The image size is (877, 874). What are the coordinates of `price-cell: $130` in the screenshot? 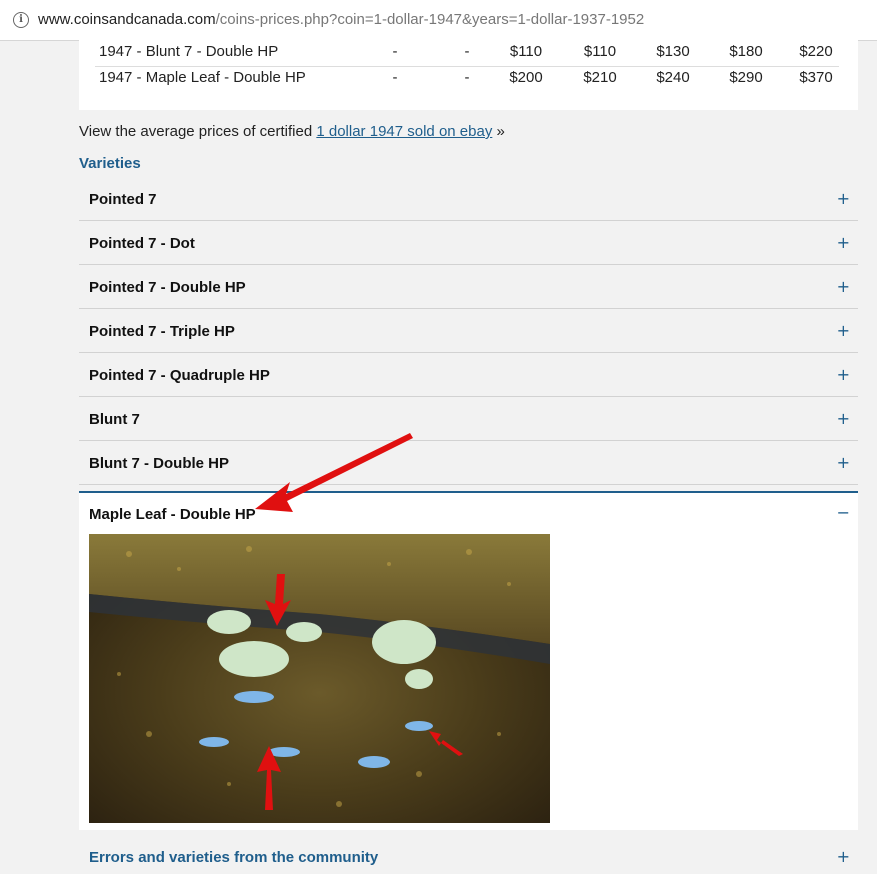 It's located at (673, 51).